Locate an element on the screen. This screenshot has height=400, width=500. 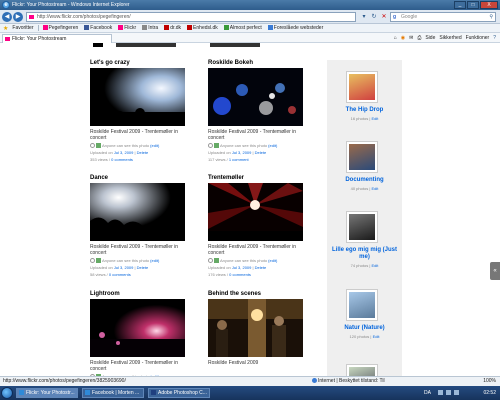
maximize-button: □ is located at coordinates (473, 5).